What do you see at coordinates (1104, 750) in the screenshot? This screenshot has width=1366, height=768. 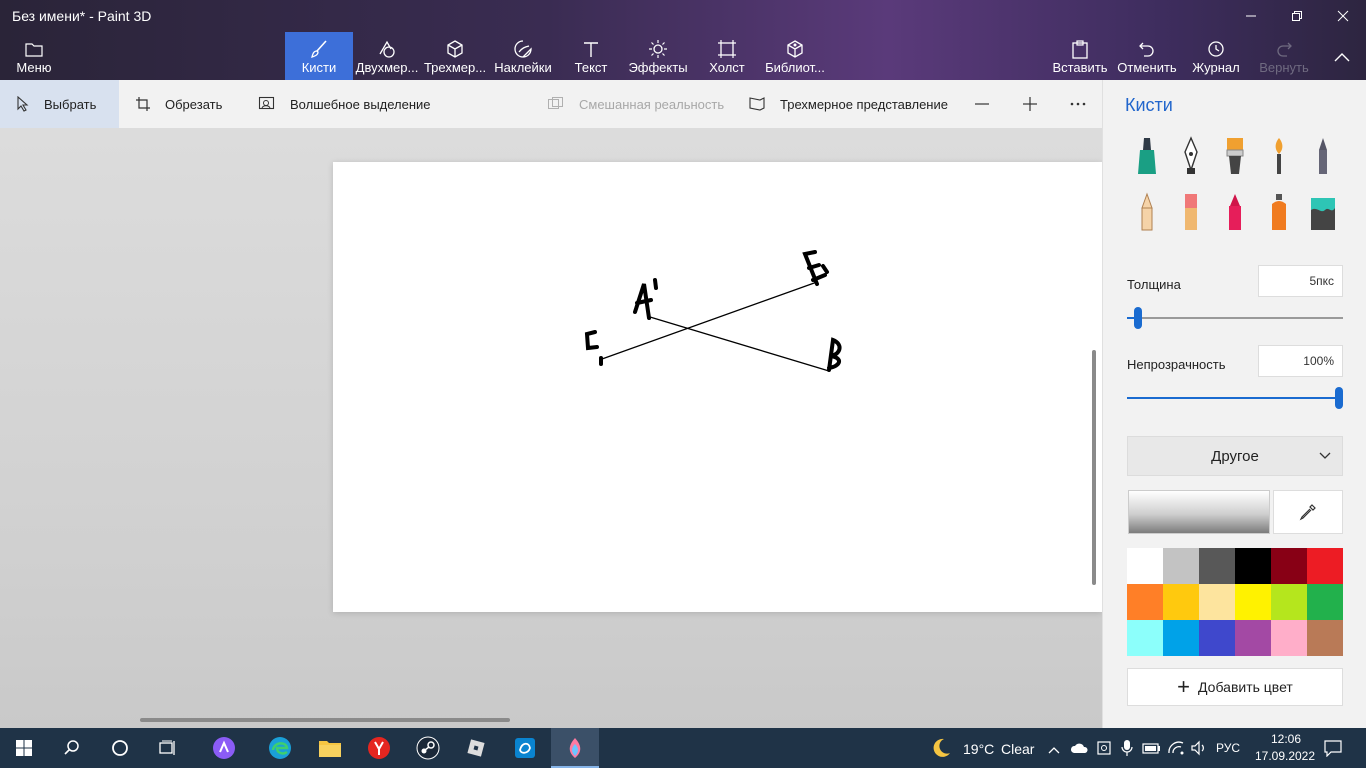 I see `camera-icon` at bounding box center [1104, 750].